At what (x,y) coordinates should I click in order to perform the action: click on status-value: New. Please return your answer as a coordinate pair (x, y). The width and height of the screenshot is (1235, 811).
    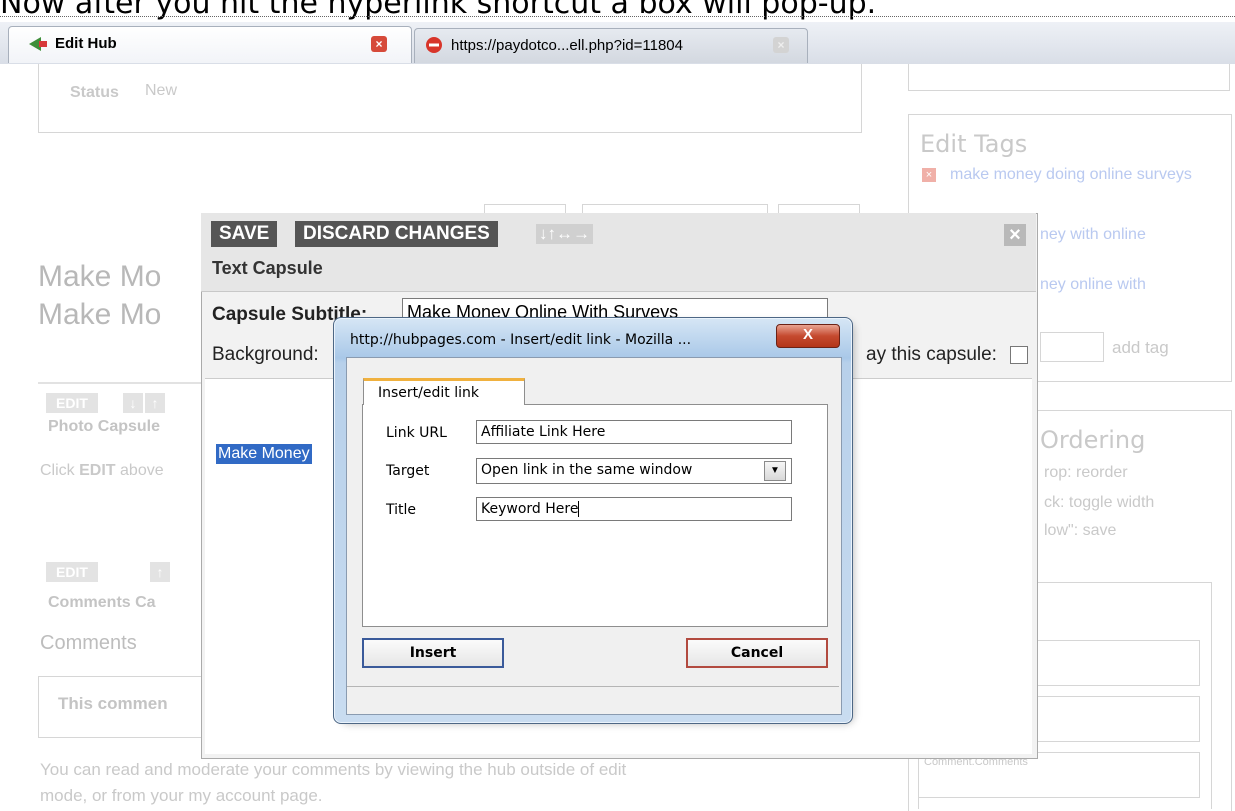
    Looking at the image, I should click on (161, 90).